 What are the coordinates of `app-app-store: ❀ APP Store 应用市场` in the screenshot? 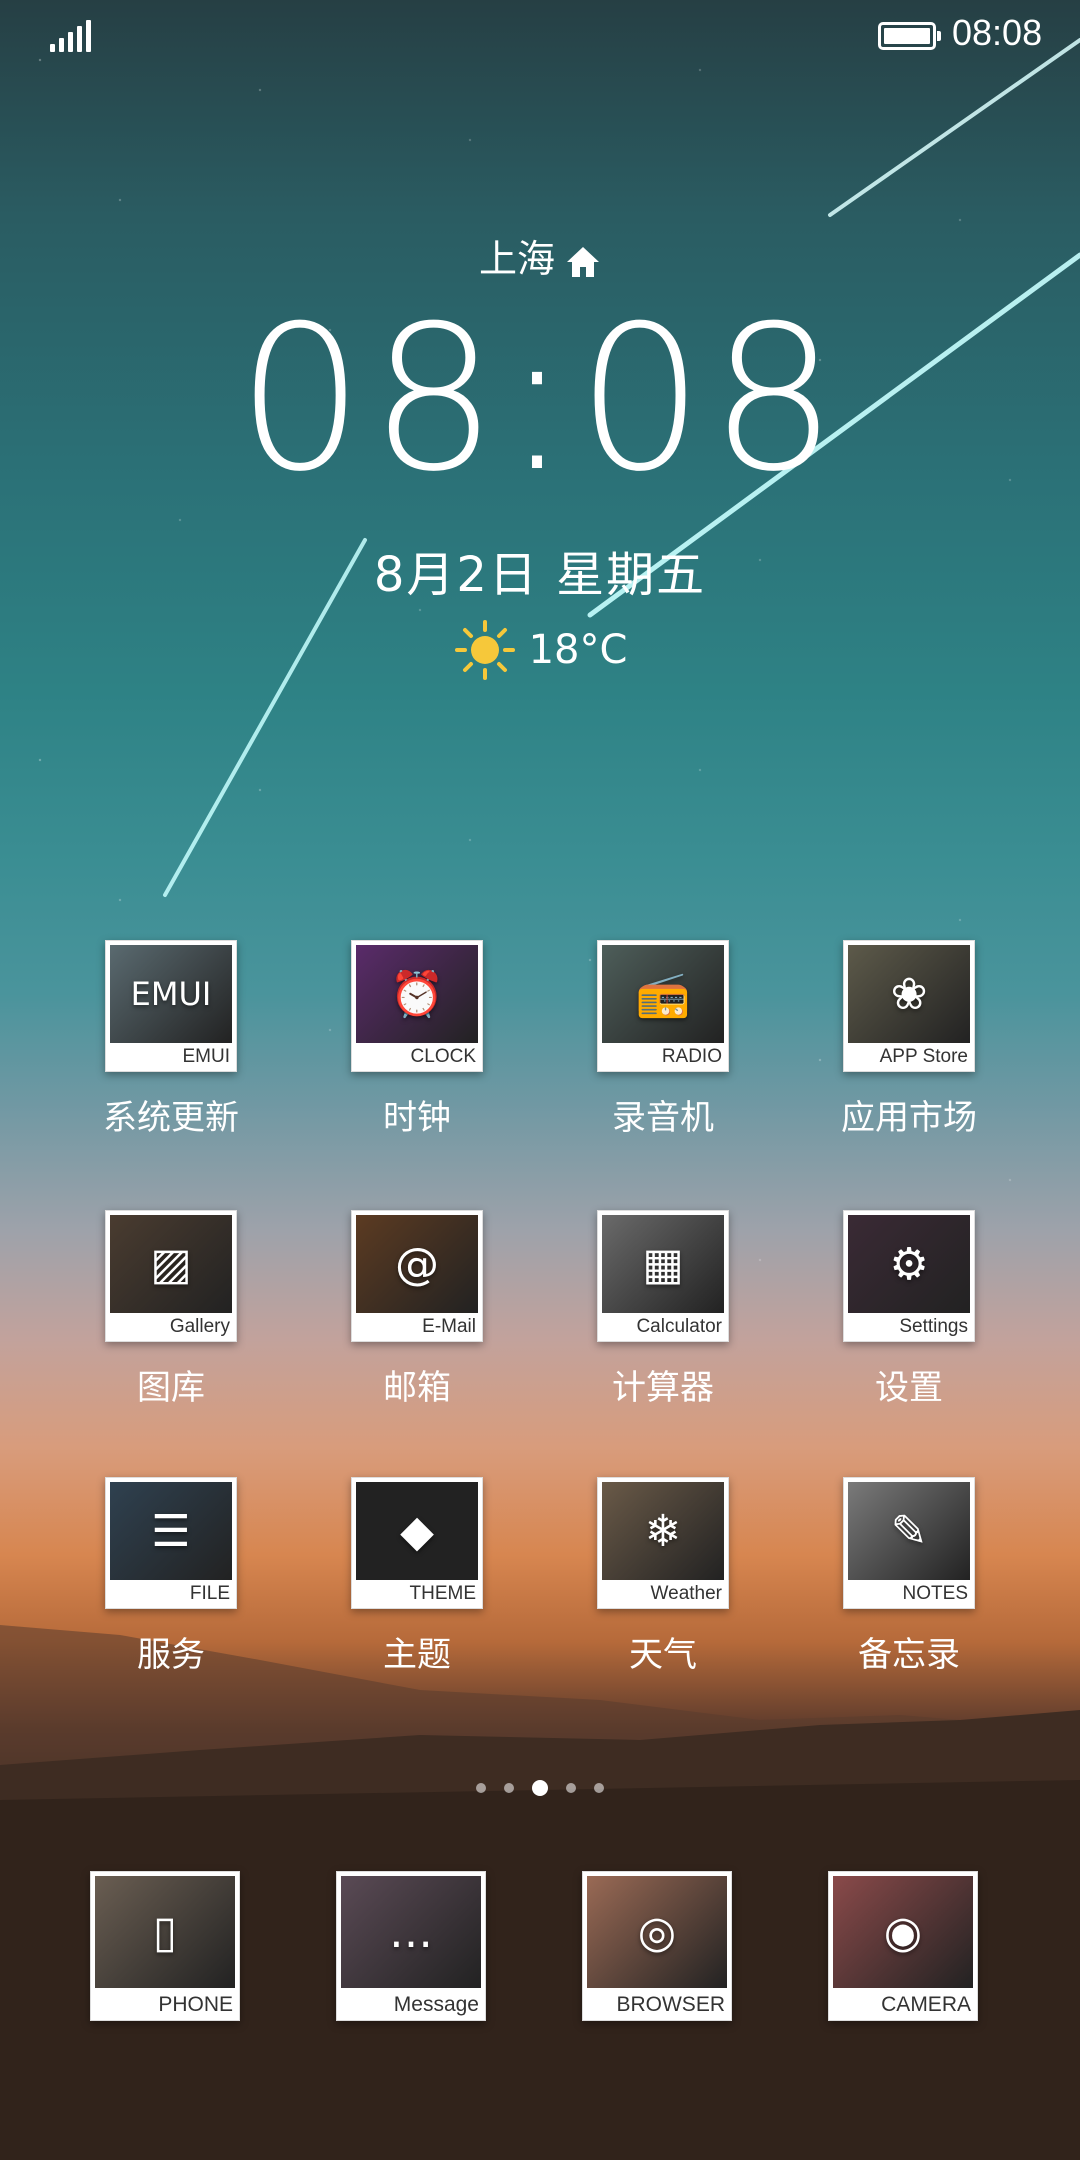 It's located at (909, 1039).